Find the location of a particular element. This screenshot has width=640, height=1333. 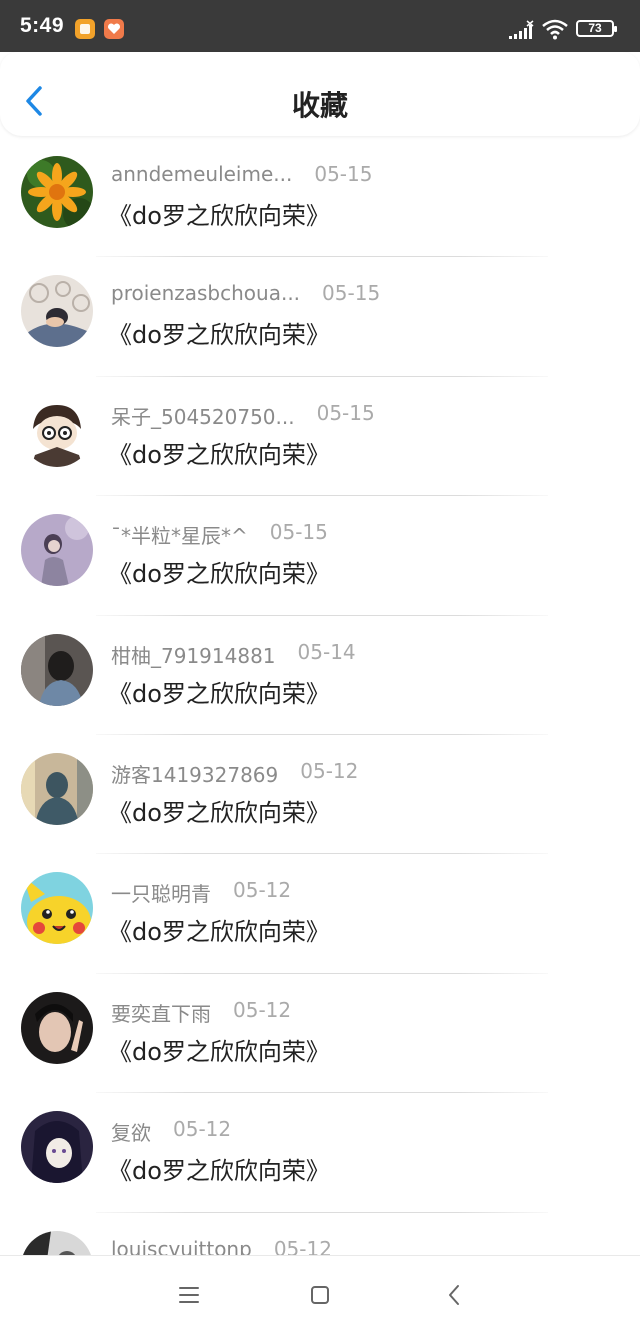

battery-indicator: 73 is located at coordinates (596, 28).